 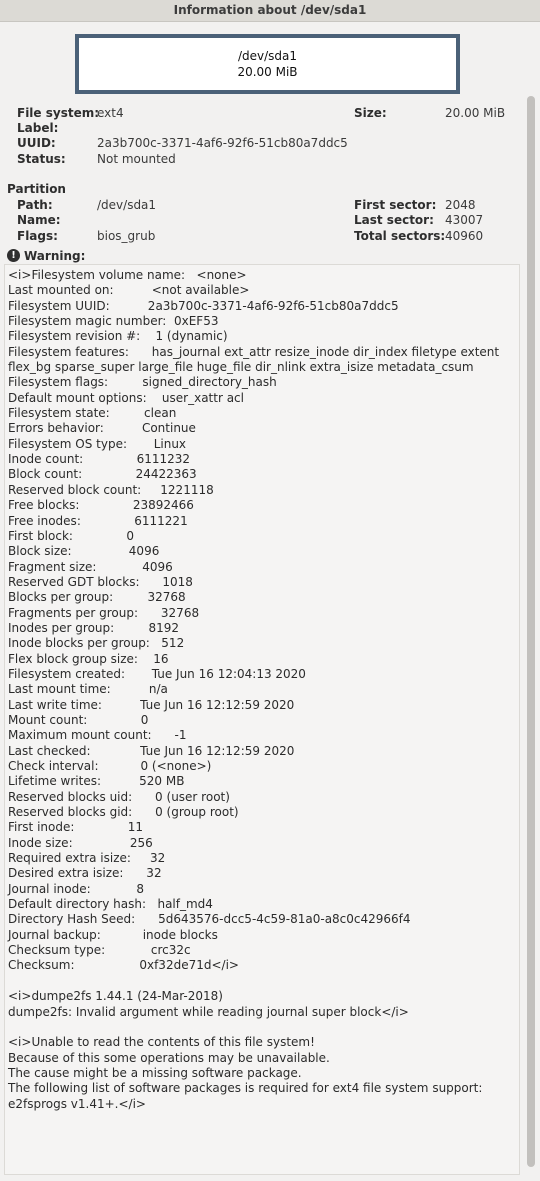 What do you see at coordinates (370, 113) in the screenshot?
I see `size-label: Size:` at bounding box center [370, 113].